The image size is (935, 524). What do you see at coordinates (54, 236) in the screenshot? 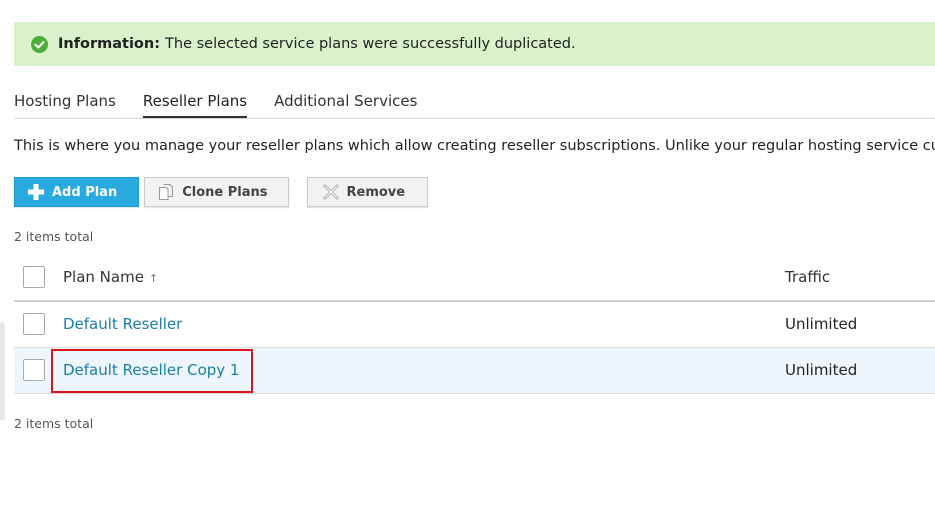
I see `items-total-top: 2 items total` at bounding box center [54, 236].